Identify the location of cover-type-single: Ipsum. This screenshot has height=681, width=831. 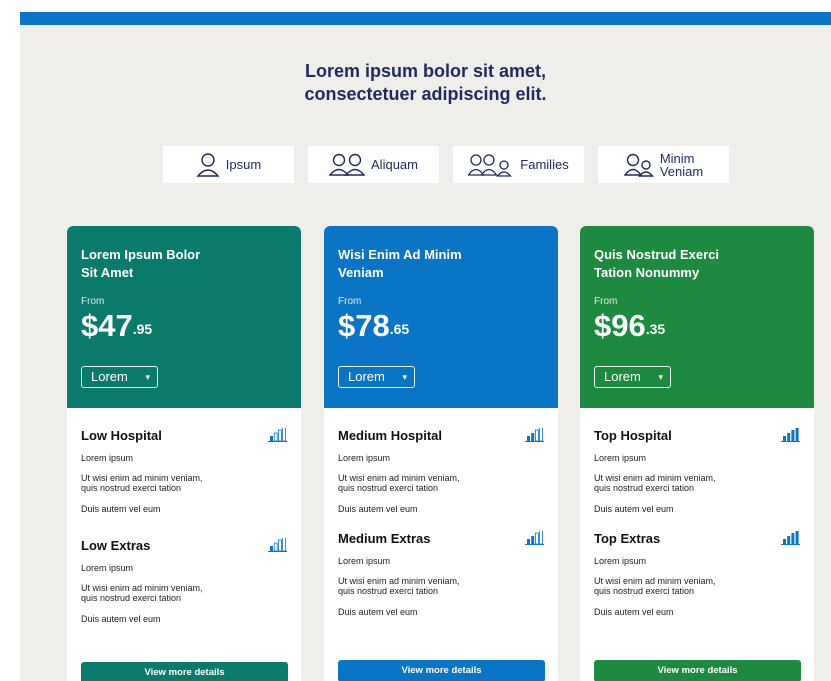
(228, 164).